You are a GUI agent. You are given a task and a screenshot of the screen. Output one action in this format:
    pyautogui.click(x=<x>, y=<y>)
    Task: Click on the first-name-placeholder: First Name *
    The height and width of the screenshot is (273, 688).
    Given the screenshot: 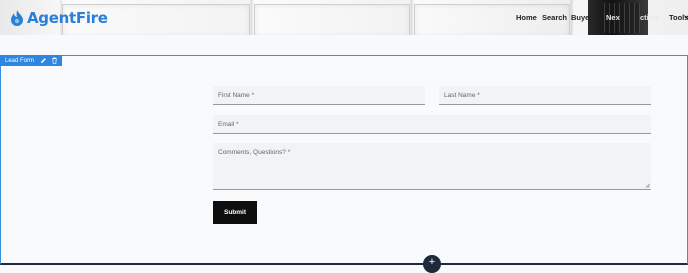 What is the action you would take?
    pyautogui.click(x=236, y=95)
    